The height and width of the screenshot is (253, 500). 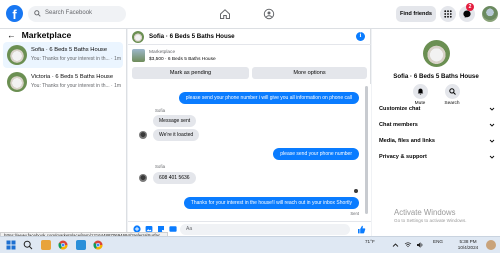 I want to click on conversation-title: Sofia · 6 Beds 5 Baths House, so click(x=69, y=50).